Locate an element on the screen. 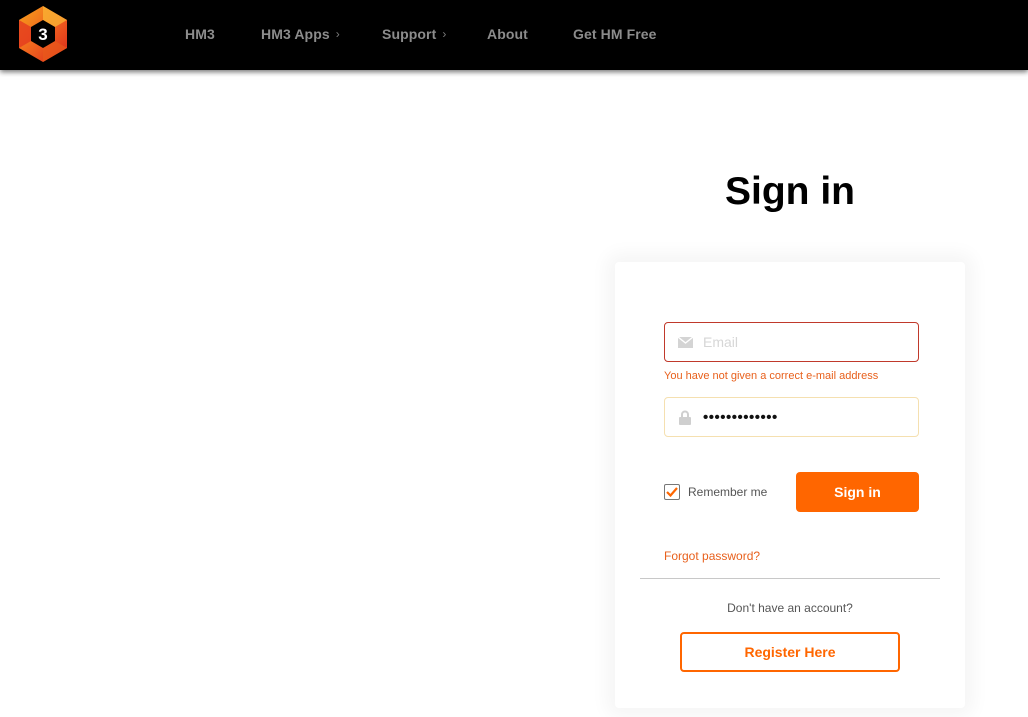  checkmark-icon is located at coordinates (672, 492).